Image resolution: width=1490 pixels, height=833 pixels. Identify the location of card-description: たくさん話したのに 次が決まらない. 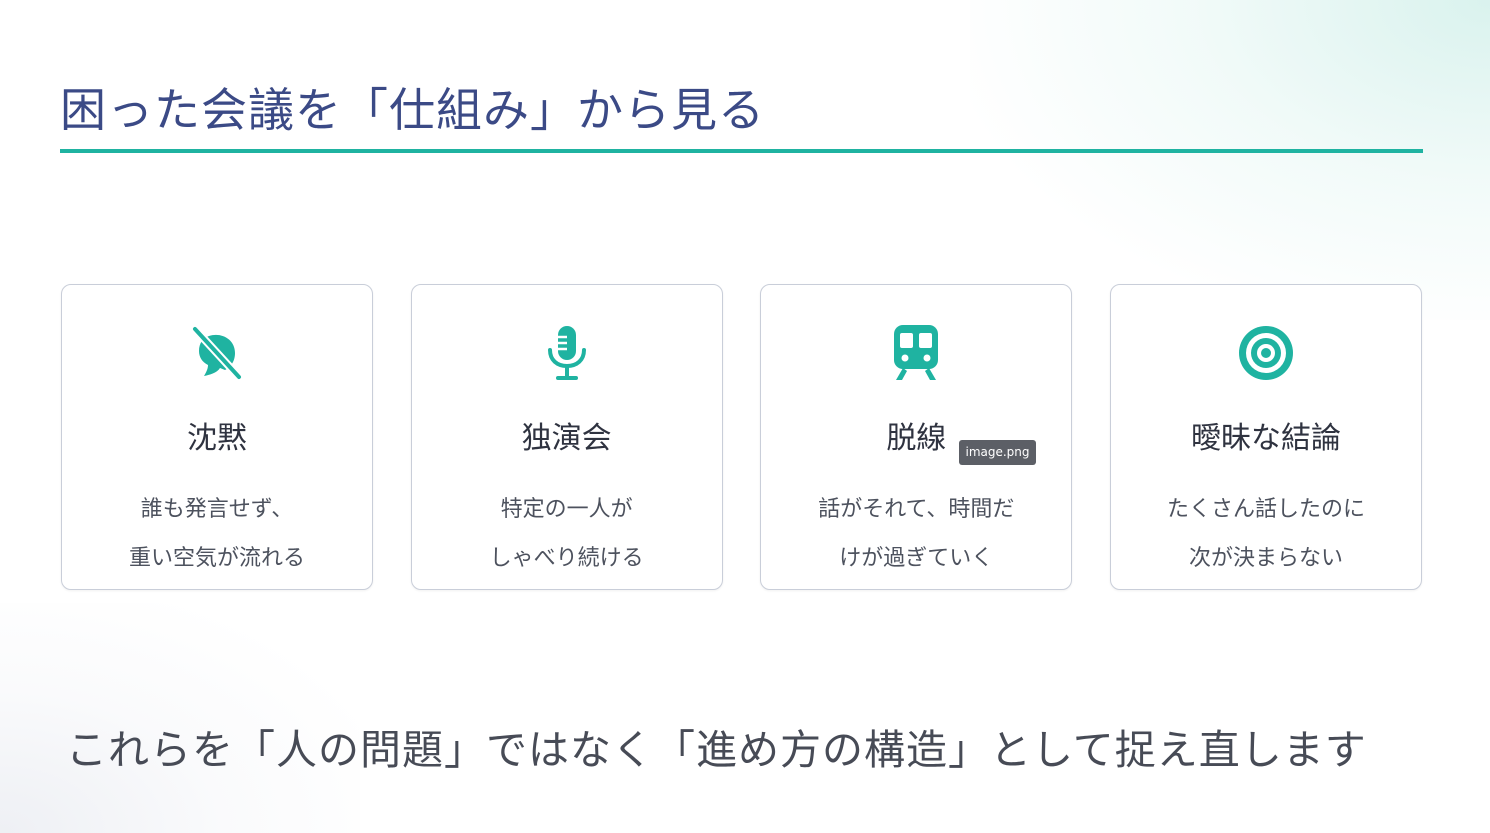
(1266, 534).